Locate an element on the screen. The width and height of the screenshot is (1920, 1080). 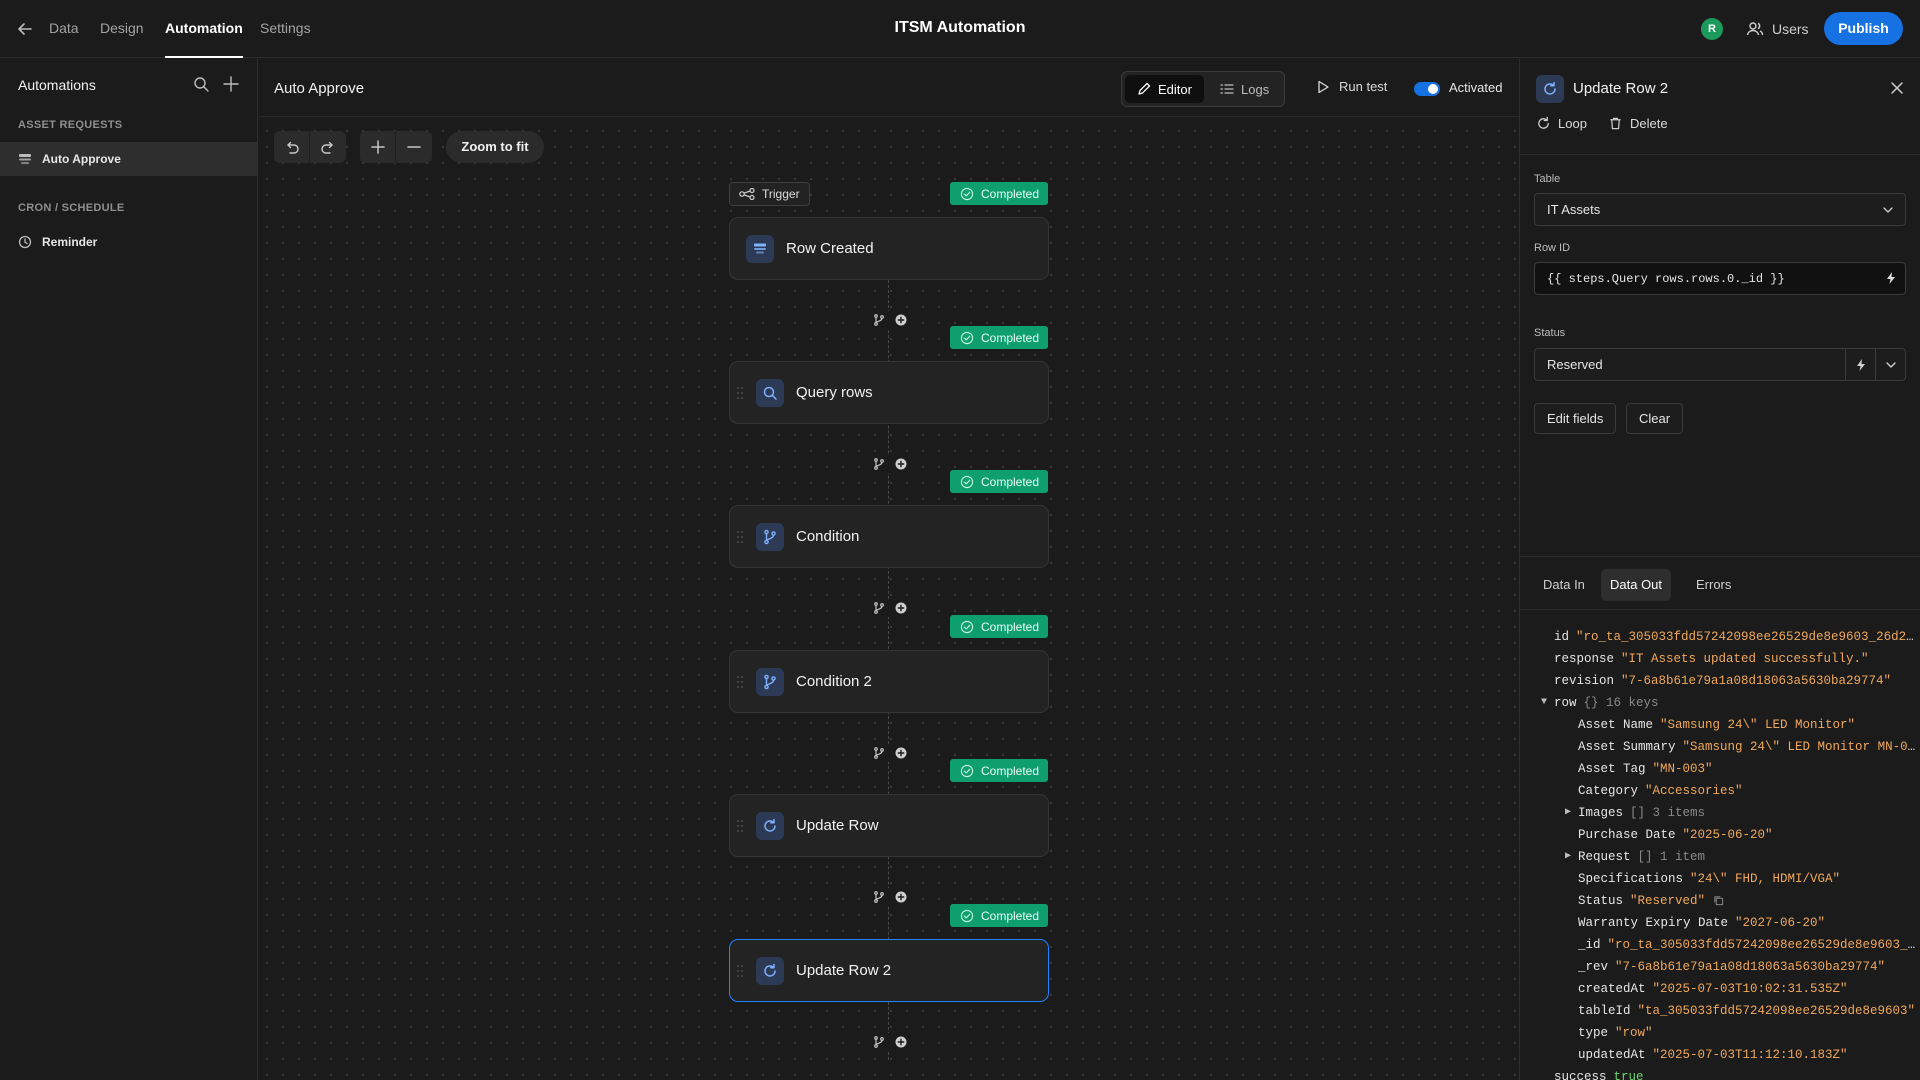
json-row: updatedAt "2025-07-03T11:12:10.183Z" is located at coordinates (1747, 1055).